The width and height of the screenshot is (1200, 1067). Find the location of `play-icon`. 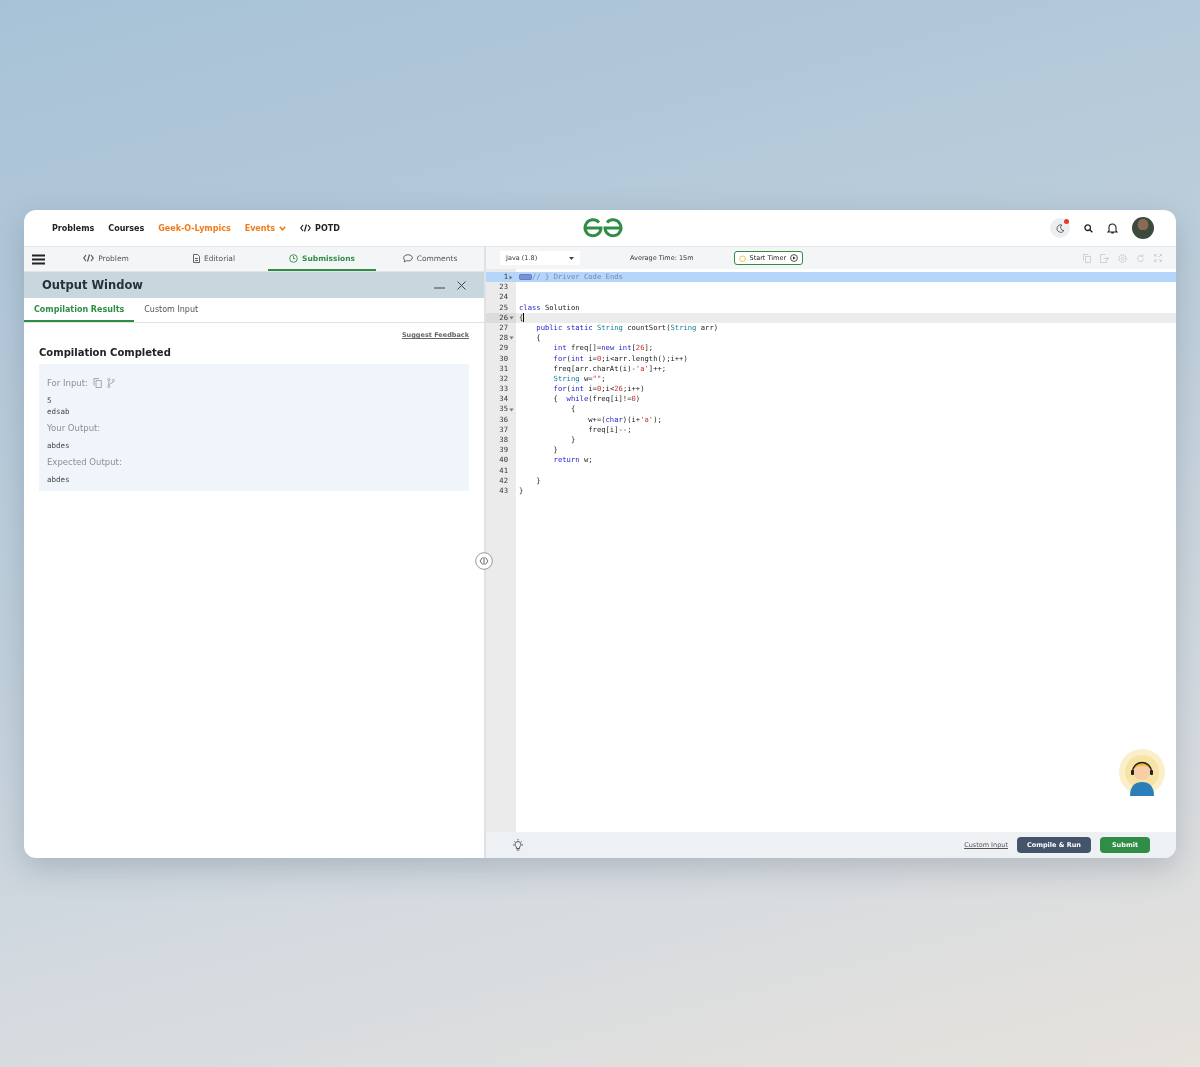

play-icon is located at coordinates (794, 258).